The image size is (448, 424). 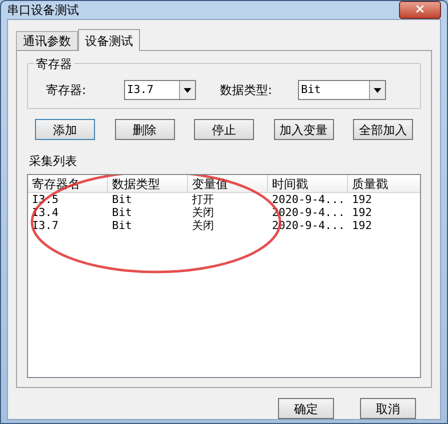 What do you see at coordinates (384, 184) in the screenshot?
I see `column-header: 质量戳` at bounding box center [384, 184].